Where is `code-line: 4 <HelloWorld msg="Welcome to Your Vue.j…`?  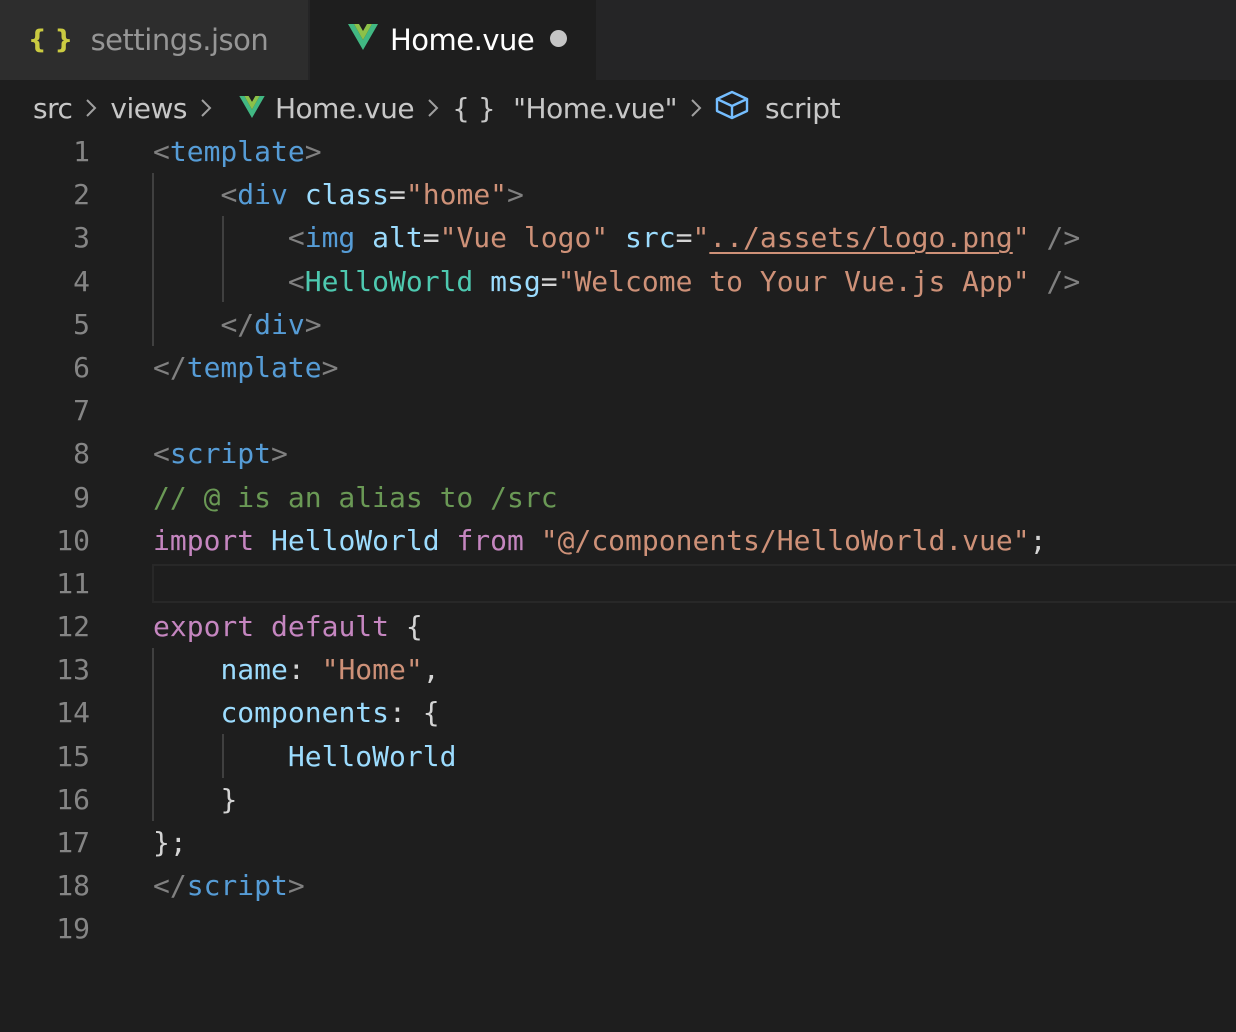
code-line: 4 <HelloWorld msg="Welcome to Your Vue.j… is located at coordinates (618, 281).